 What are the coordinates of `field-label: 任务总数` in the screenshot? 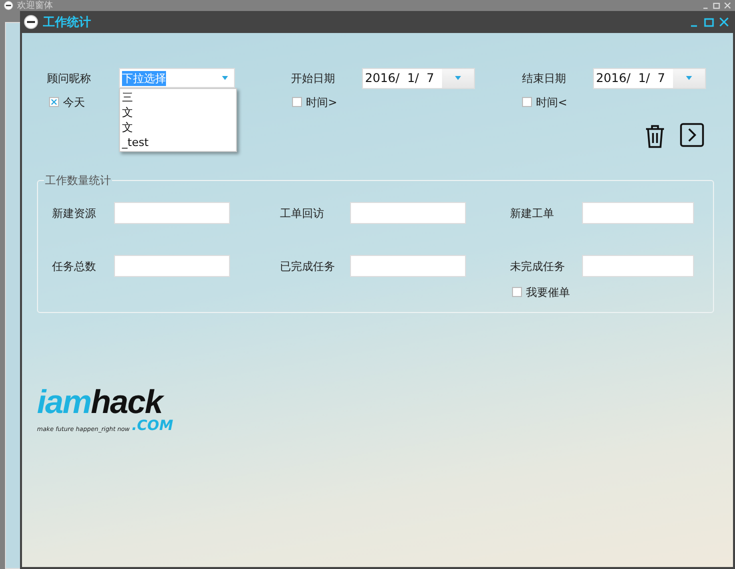 It's located at (74, 266).